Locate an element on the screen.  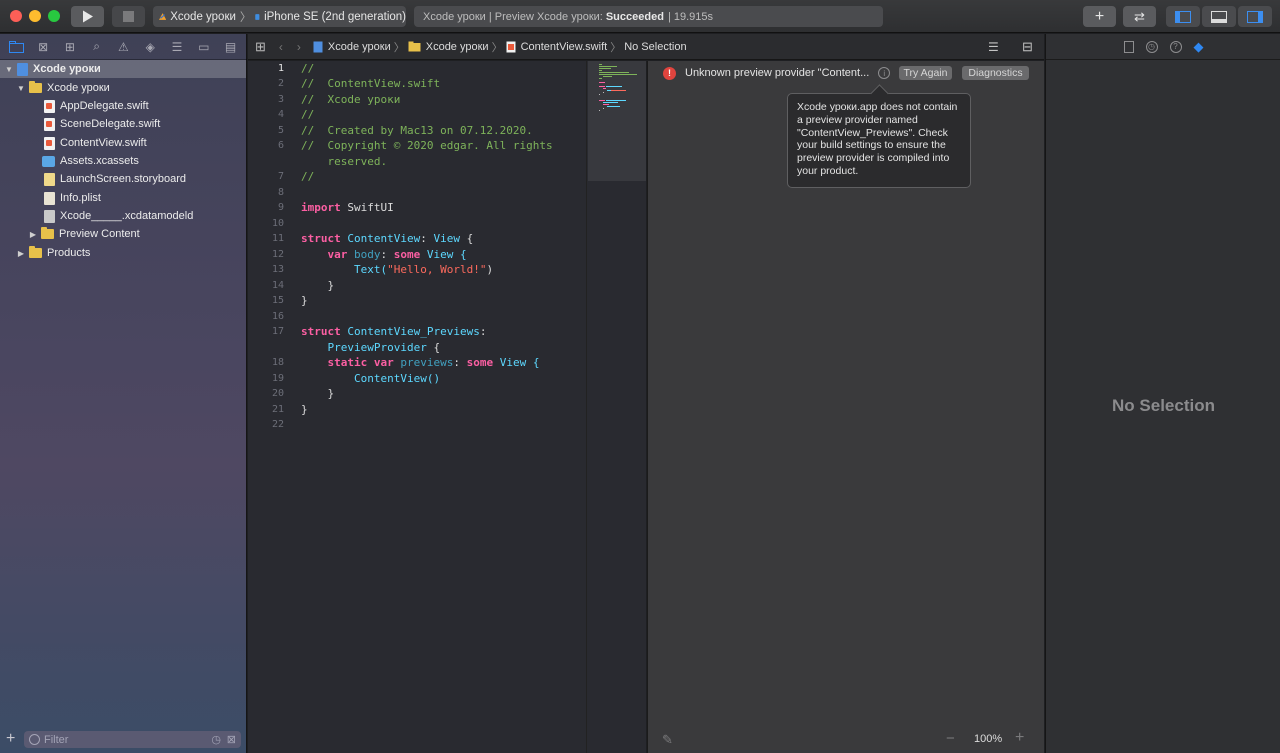
navigator-tabs: ⊠ ⊞ ⌕ ⚠ ◈ ☰ ▭ ▤ is located at coordinates (123, 47).